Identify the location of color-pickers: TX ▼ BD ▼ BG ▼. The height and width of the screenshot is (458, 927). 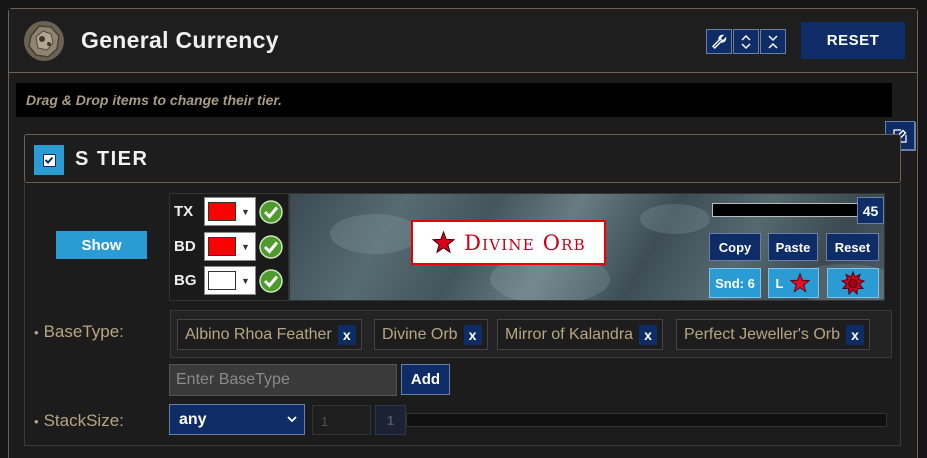
(229, 247).